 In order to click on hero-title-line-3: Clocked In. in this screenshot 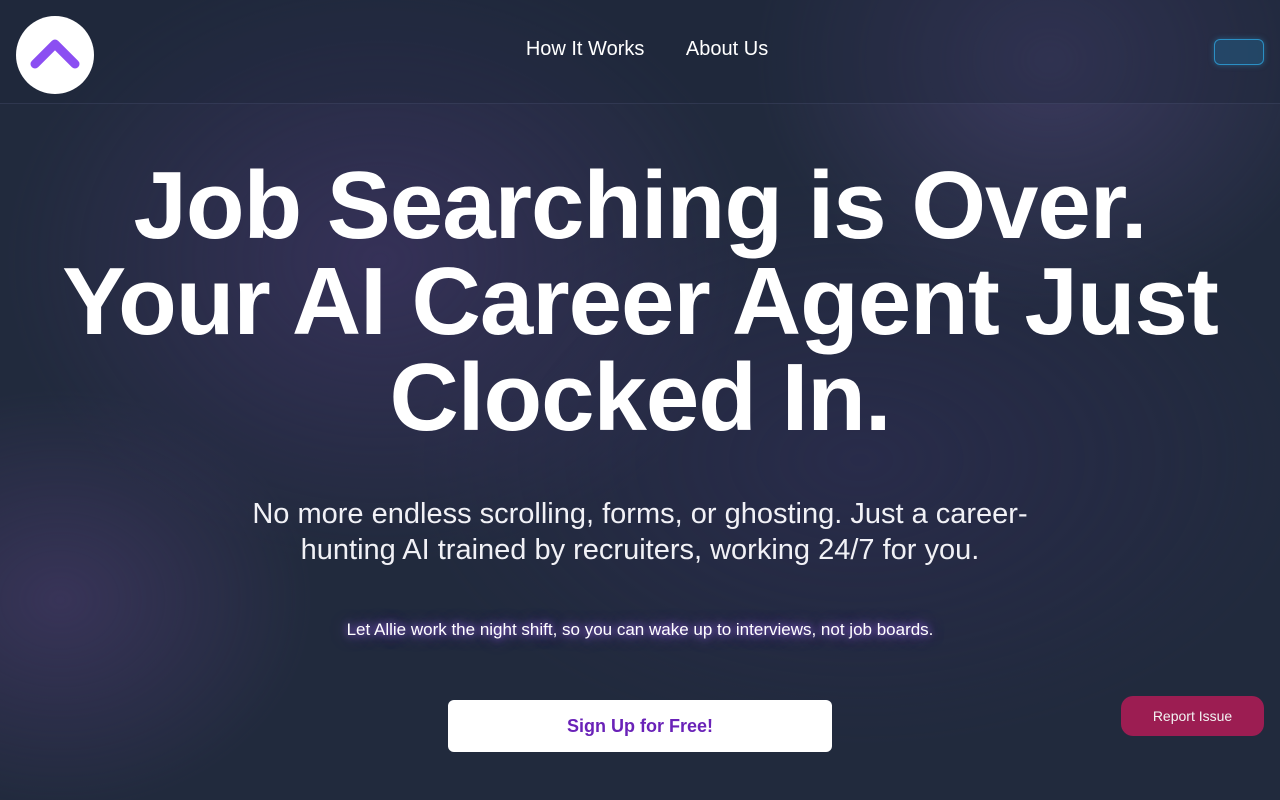, I will do `click(640, 397)`.